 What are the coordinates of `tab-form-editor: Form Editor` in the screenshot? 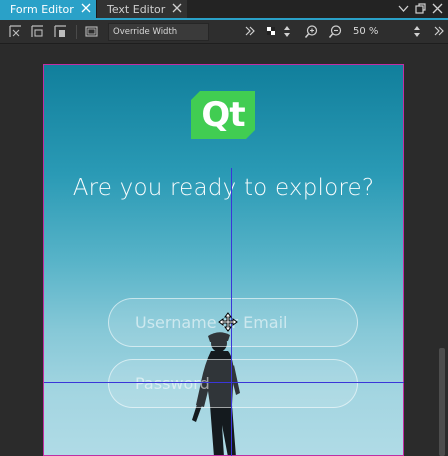 It's located at (48, 9).